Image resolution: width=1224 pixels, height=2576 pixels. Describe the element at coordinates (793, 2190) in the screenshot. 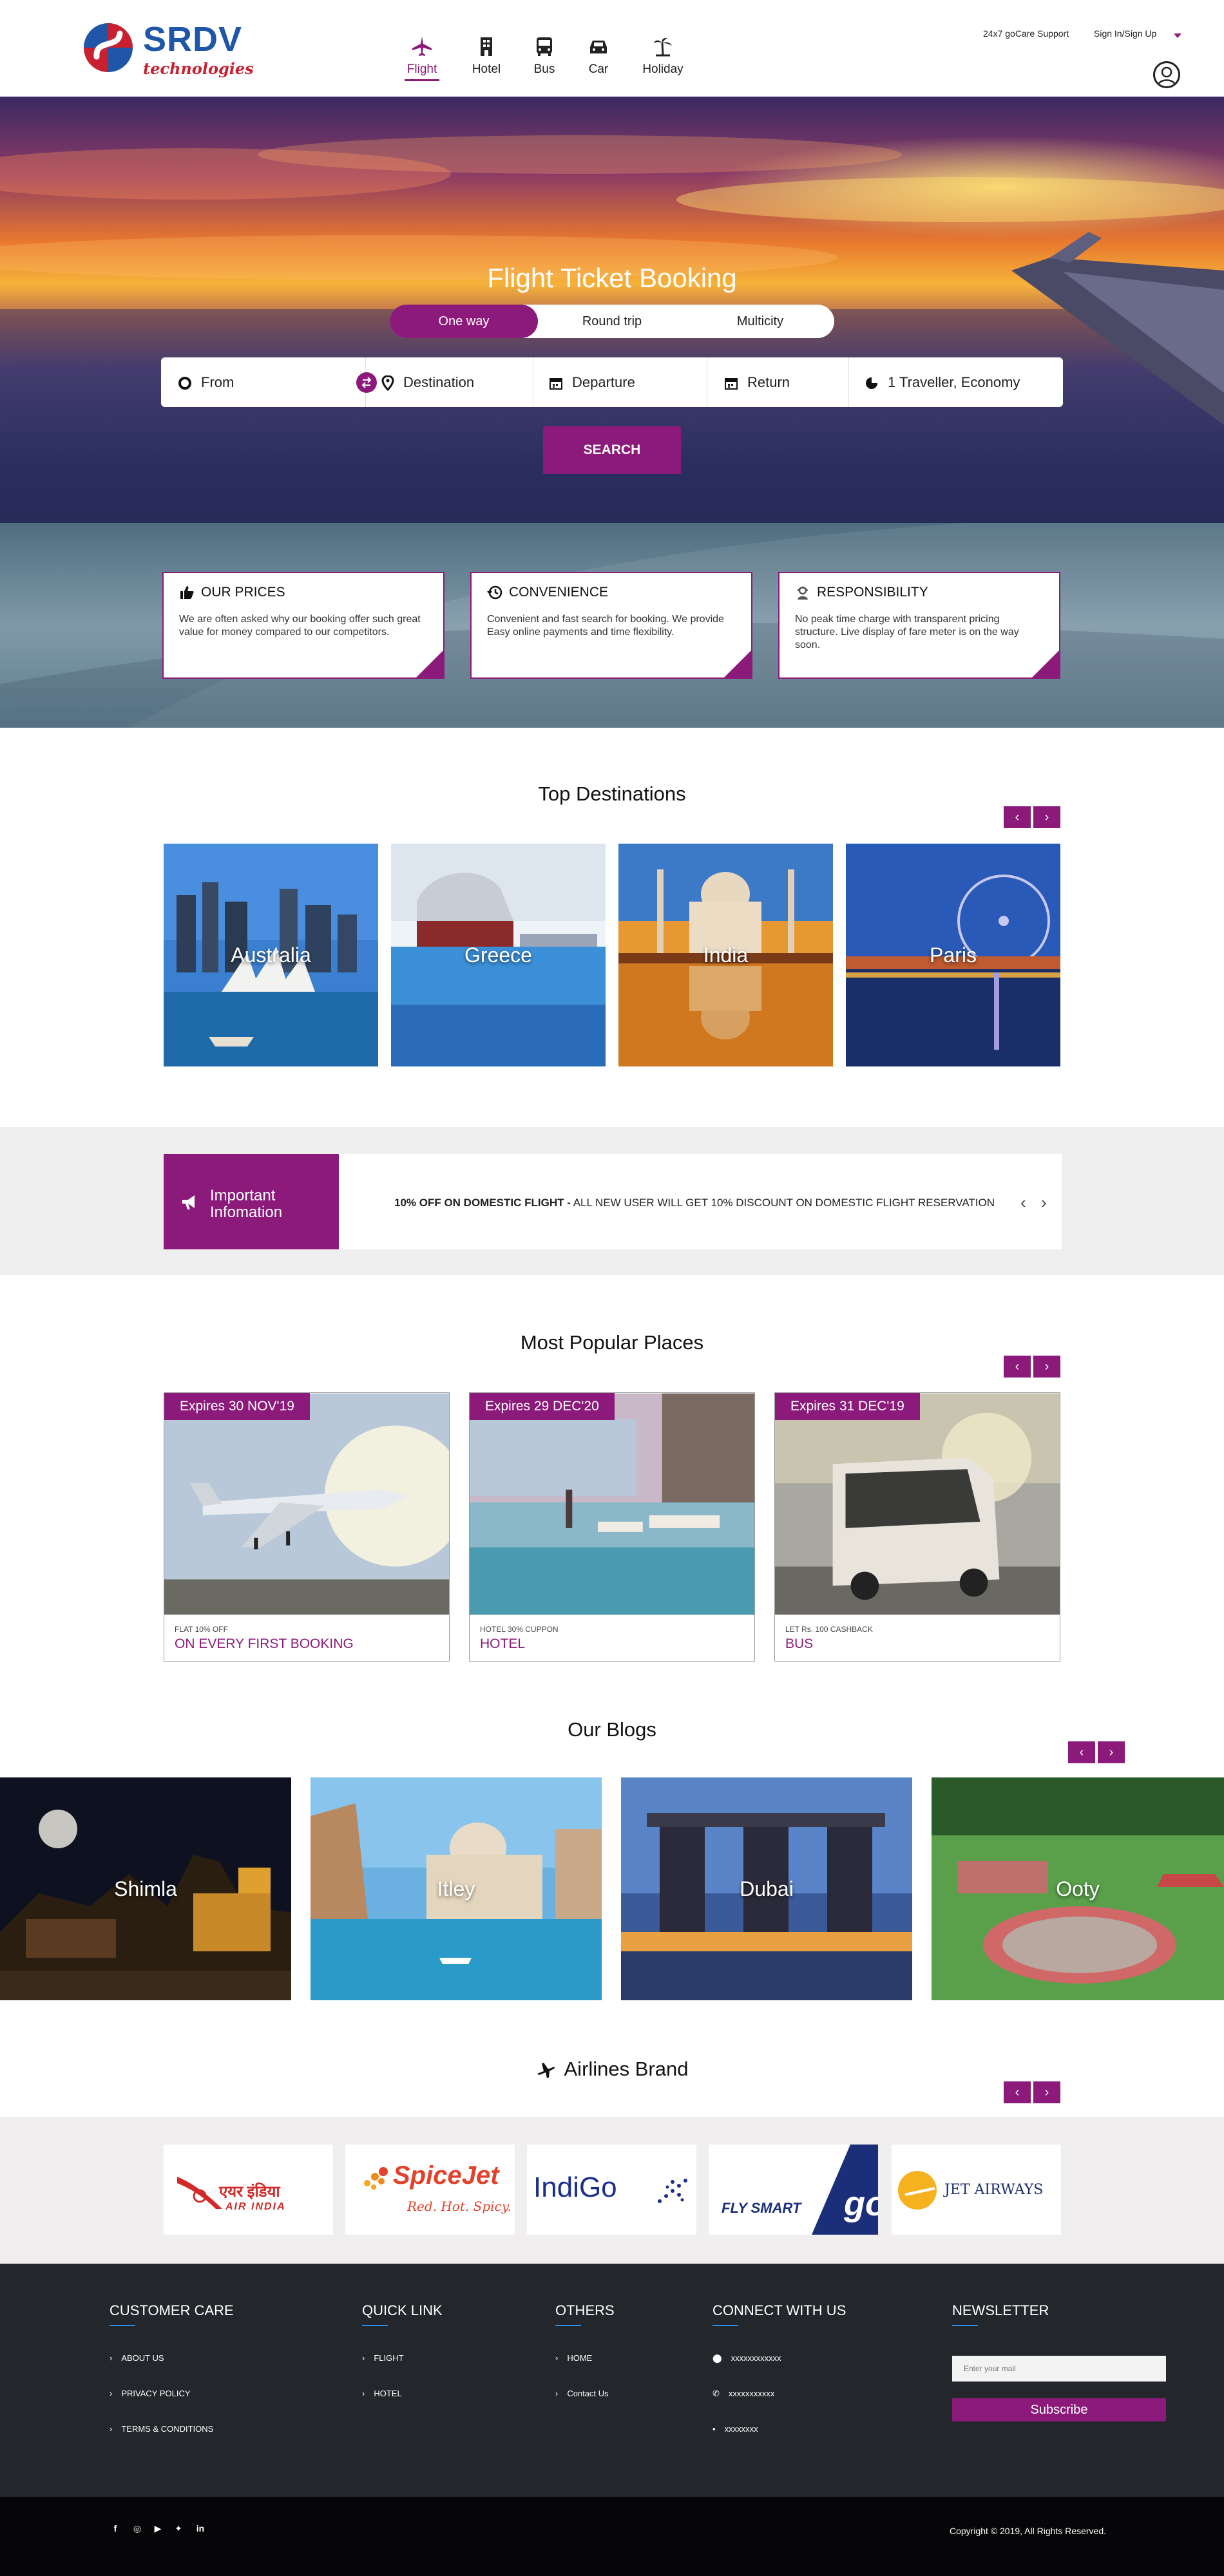

I see `airline-goair: go FLY SMART` at that location.